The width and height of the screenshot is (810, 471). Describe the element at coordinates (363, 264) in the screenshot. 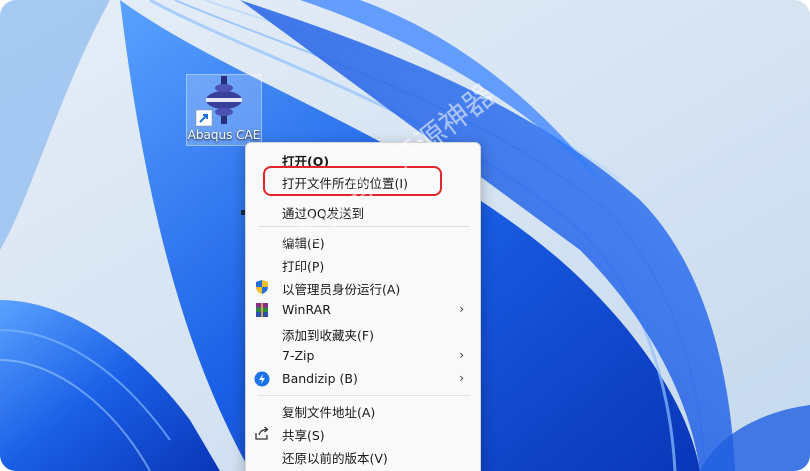

I see `menu-item-print: 打印(P)` at that location.